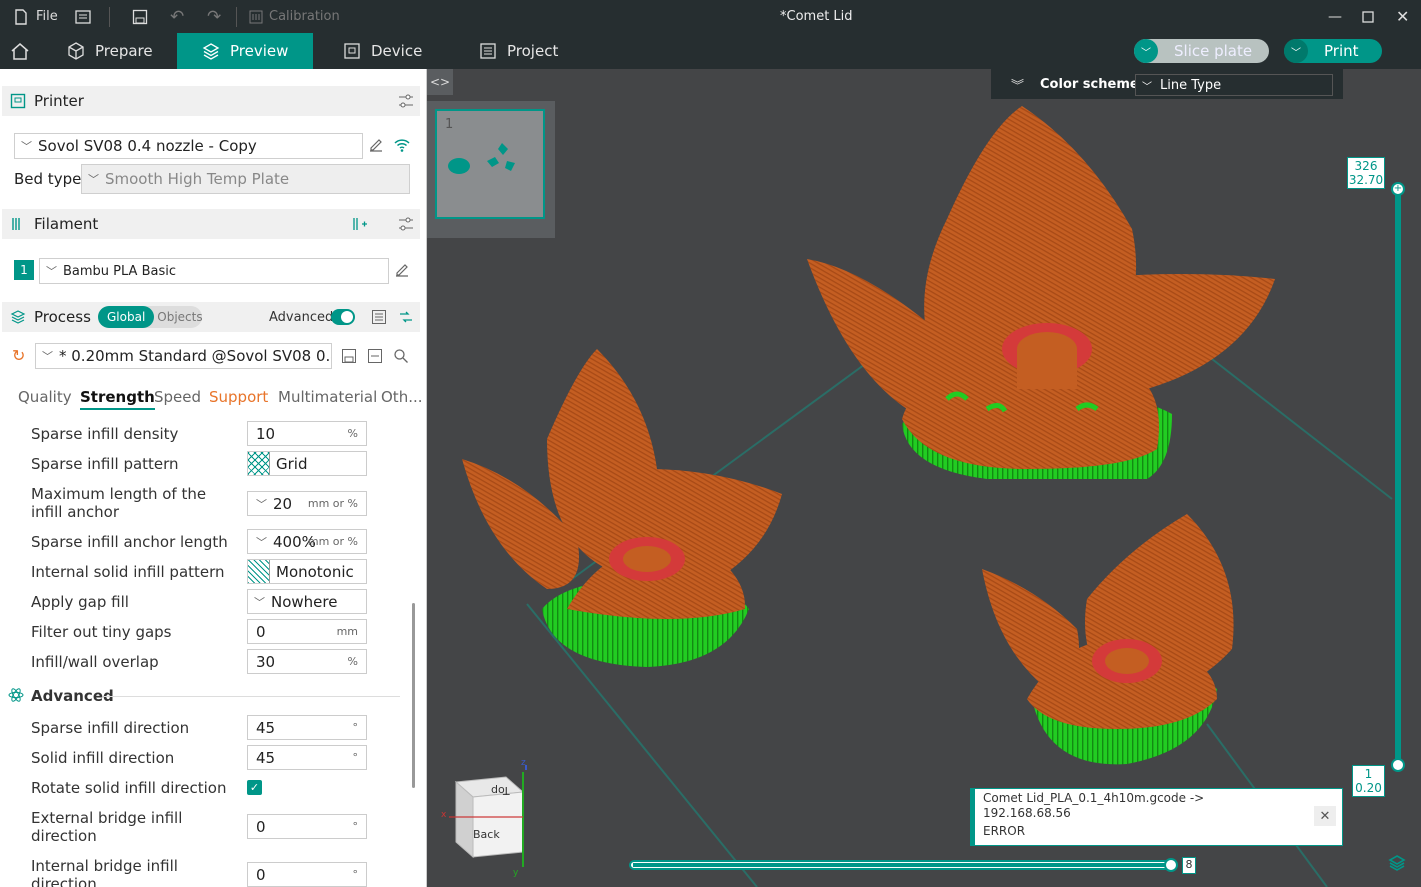  What do you see at coordinates (352, 51) in the screenshot?
I see `device-icon` at bounding box center [352, 51].